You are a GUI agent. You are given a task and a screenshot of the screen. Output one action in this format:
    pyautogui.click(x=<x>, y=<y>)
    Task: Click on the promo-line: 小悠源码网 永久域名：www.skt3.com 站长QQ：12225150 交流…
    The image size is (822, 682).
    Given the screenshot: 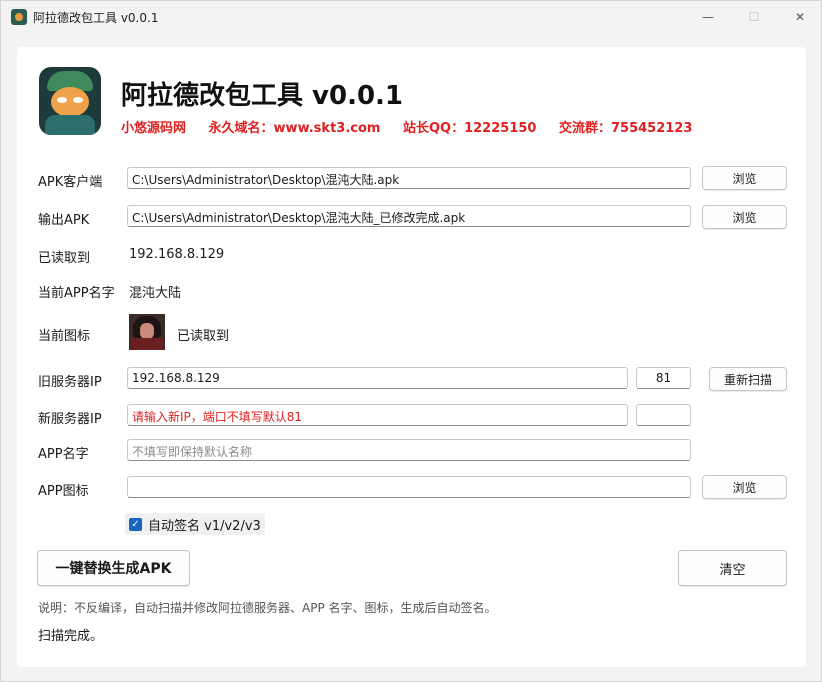 What is the action you would take?
    pyautogui.click(x=415, y=126)
    